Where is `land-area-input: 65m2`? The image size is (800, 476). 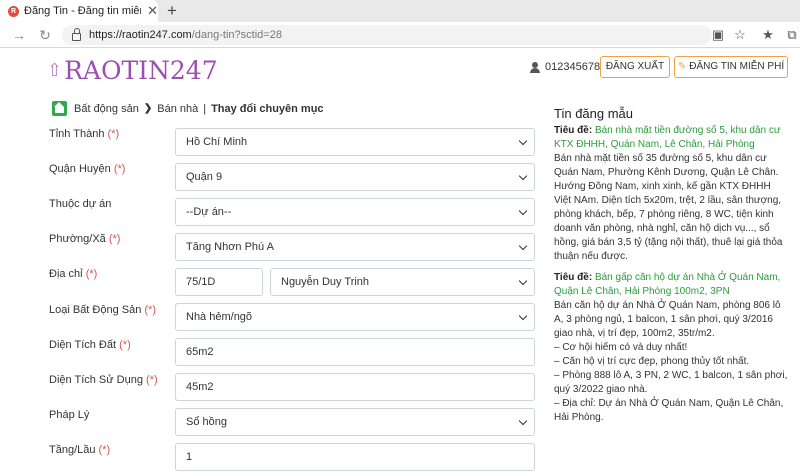 land-area-input: 65m2 is located at coordinates (355, 352).